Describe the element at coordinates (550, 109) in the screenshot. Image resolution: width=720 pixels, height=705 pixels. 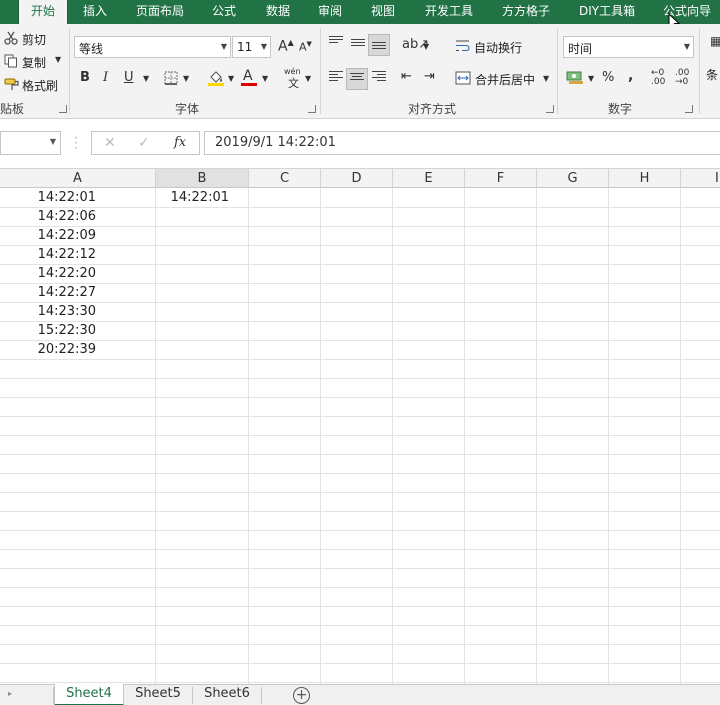
I see `alignment-launcher-icon` at that location.